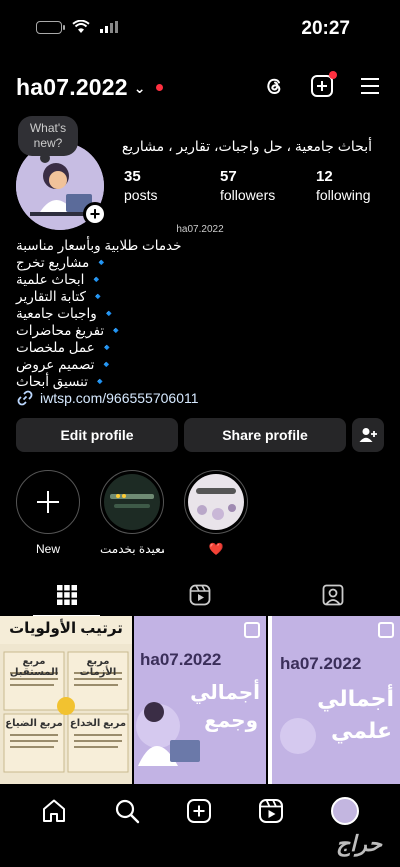 The height and width of the screenshot is (867, 400). What do you see at coordinates (65, 364) in the screenshot?
I see `bio-line: 🔹 تصميم عروض` at bounding box center [65, 364].